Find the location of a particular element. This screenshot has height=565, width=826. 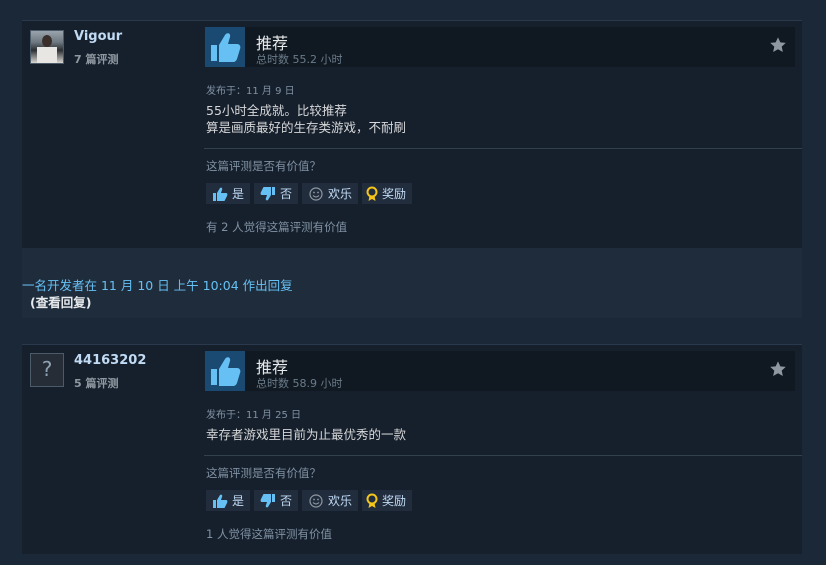

reviewer-name: 44163202 is located at coordinates (110, 360).